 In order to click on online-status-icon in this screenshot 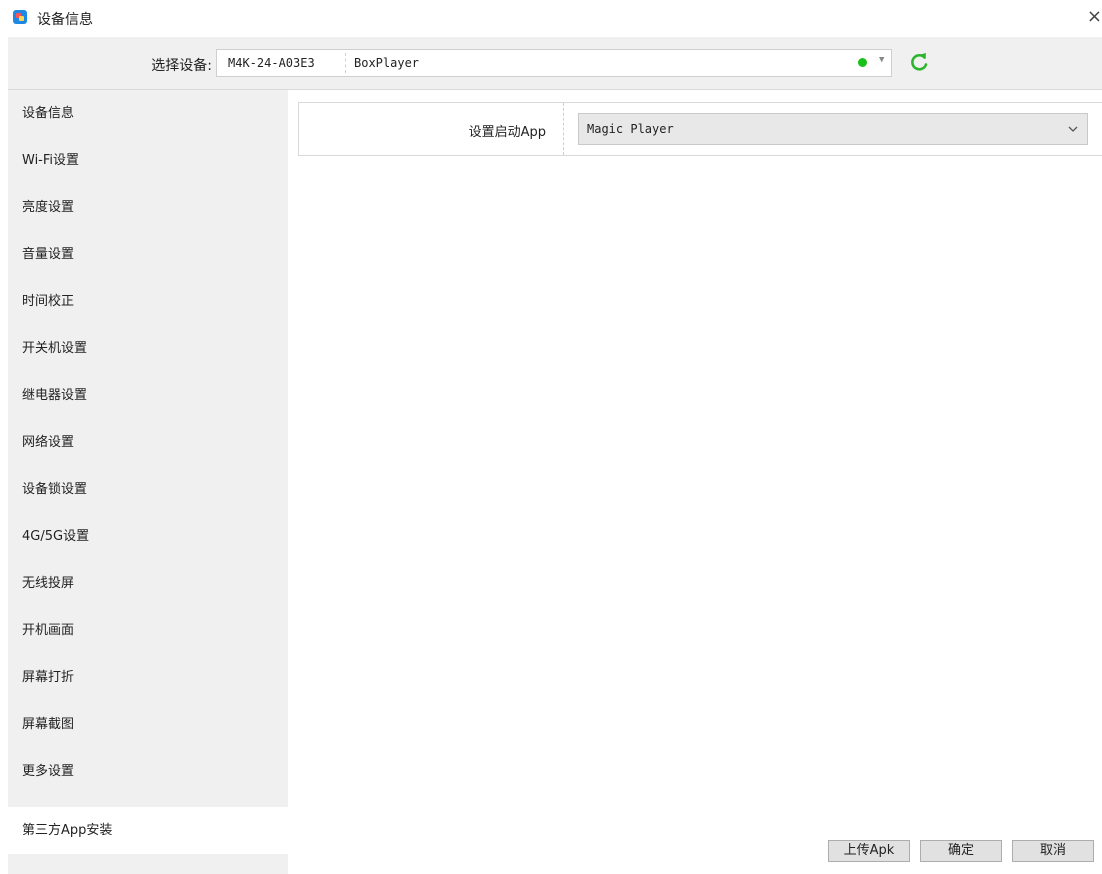, I will do `click(862, 62)`.